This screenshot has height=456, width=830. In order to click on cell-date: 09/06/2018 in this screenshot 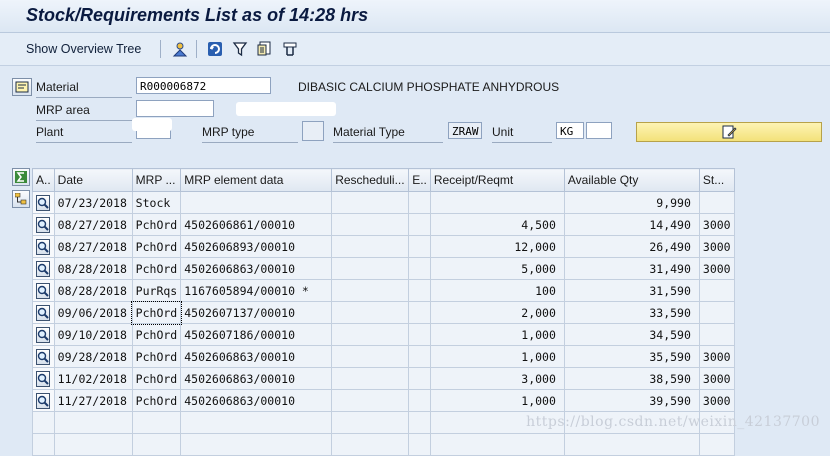, I will do `click(93, 312)`.